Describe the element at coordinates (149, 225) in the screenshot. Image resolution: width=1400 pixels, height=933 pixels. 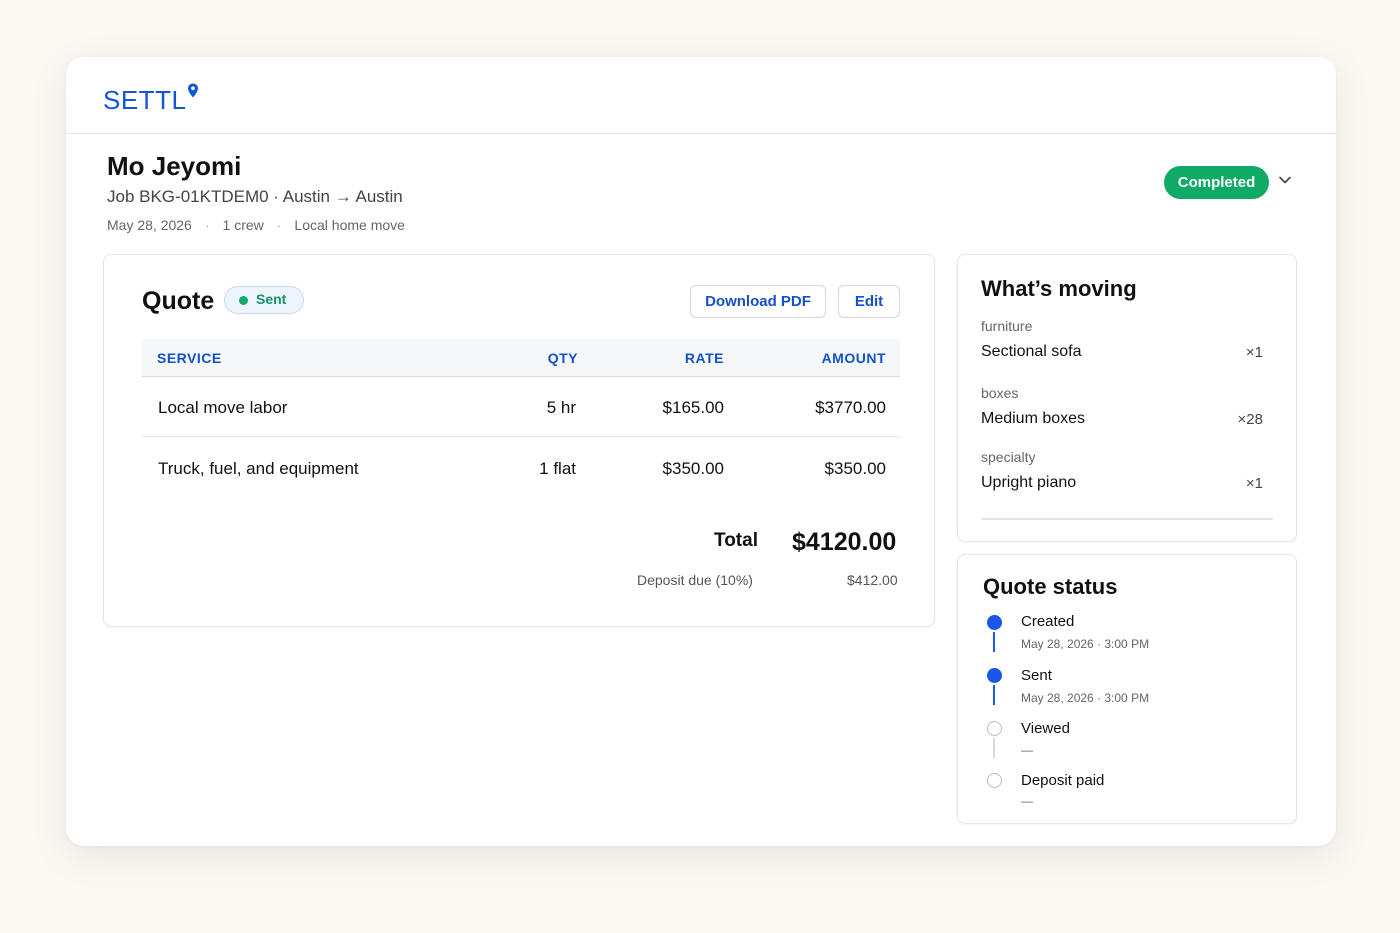
I see `job-date: May 28, 2026` at that location.